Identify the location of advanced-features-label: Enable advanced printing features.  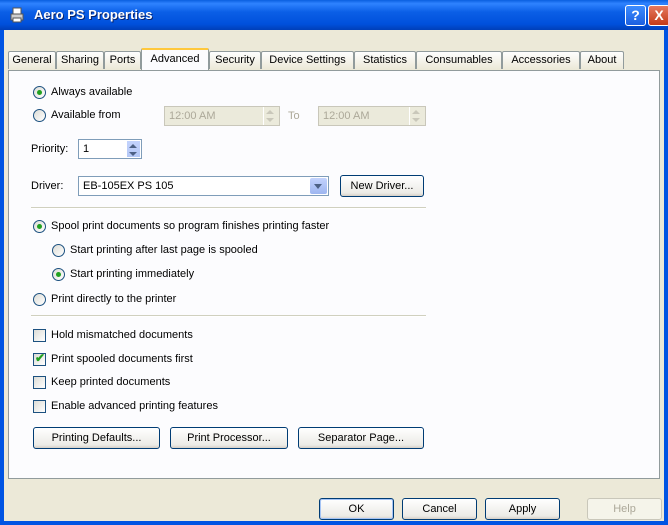
(134, 406).